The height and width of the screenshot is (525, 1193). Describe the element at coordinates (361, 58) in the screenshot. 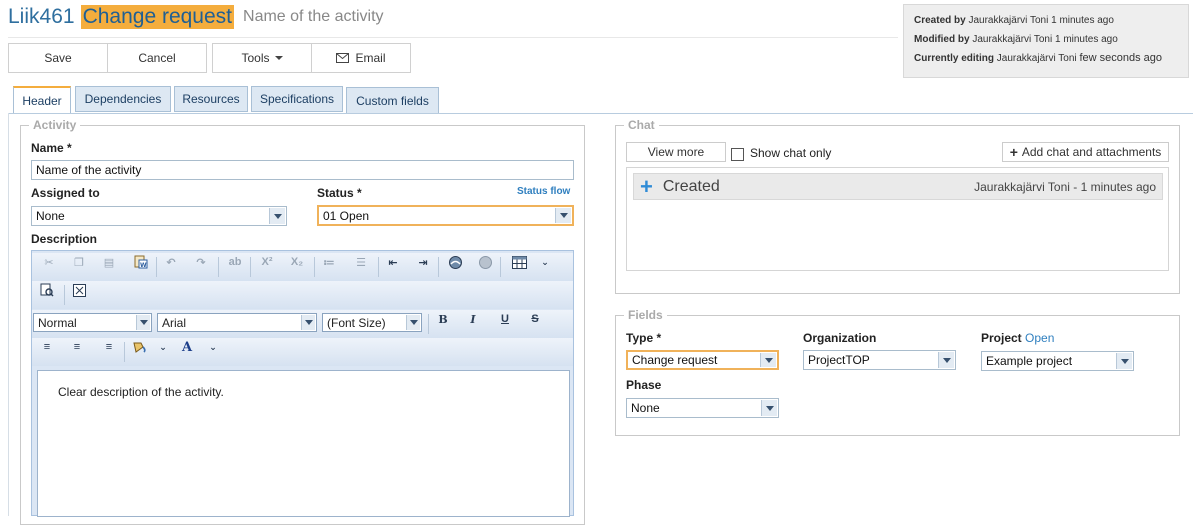

I see `email-button: Email` at that location.